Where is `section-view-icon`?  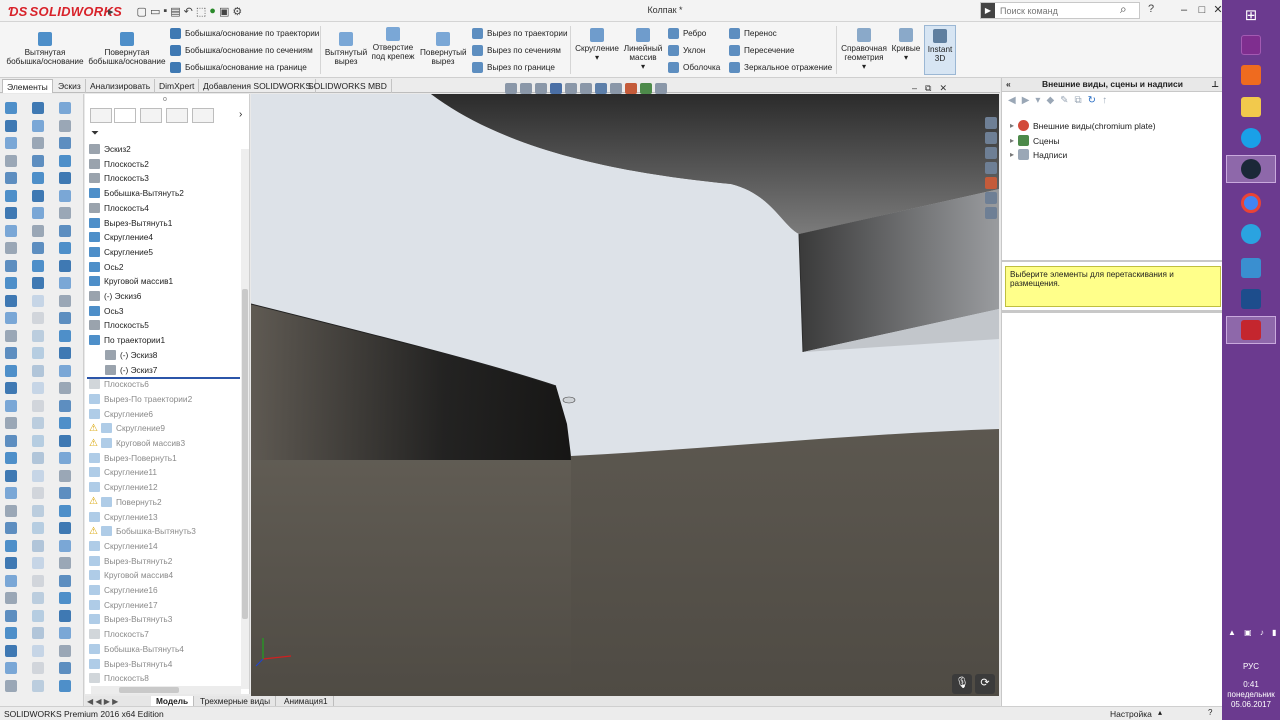
section-view-icon is located at coordinates (556, 88).